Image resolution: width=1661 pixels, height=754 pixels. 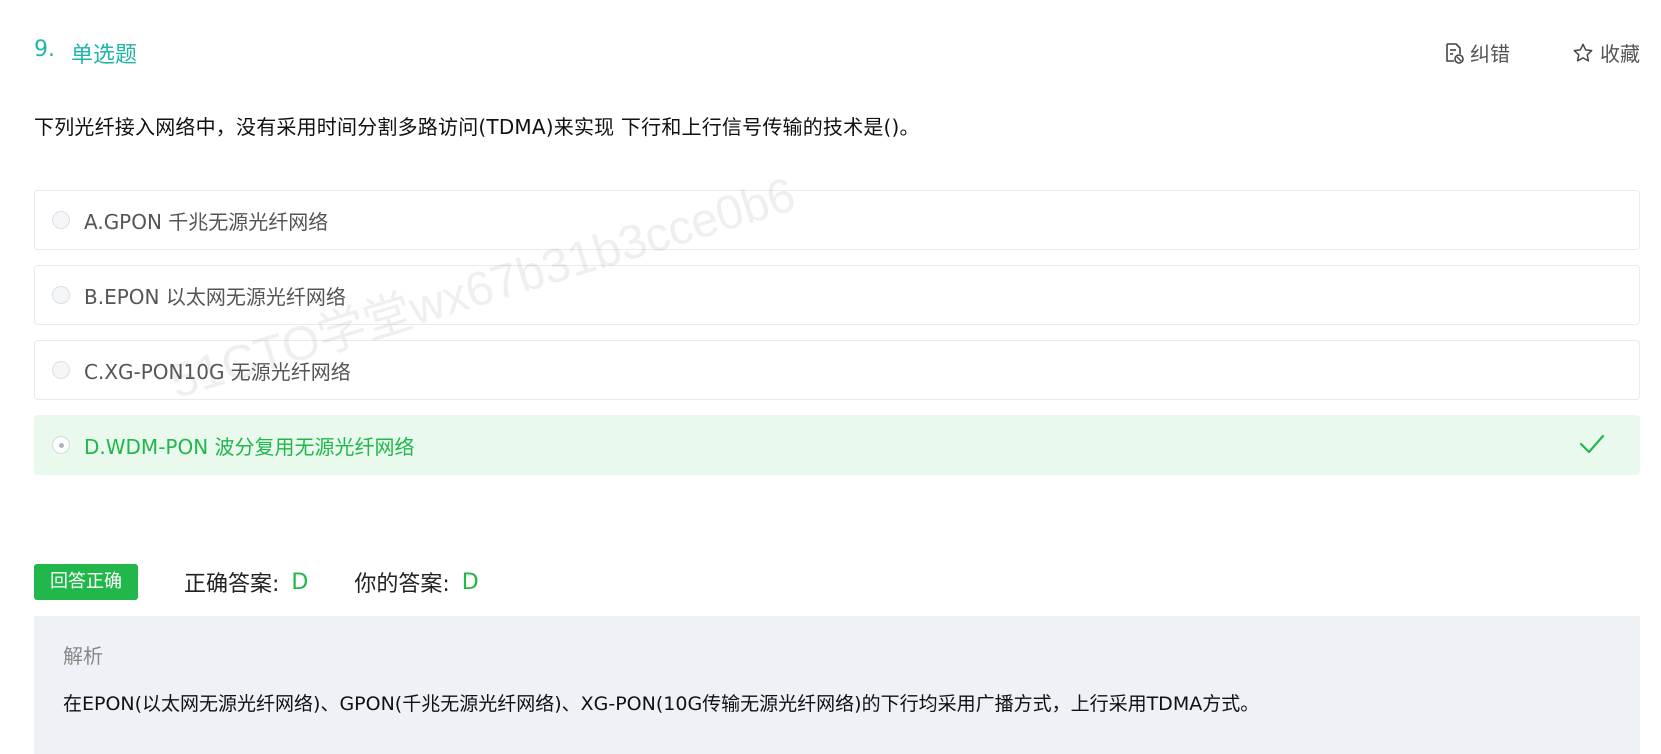 I want to click on report-error-label: 纠错, so click(x=1490, y=54).